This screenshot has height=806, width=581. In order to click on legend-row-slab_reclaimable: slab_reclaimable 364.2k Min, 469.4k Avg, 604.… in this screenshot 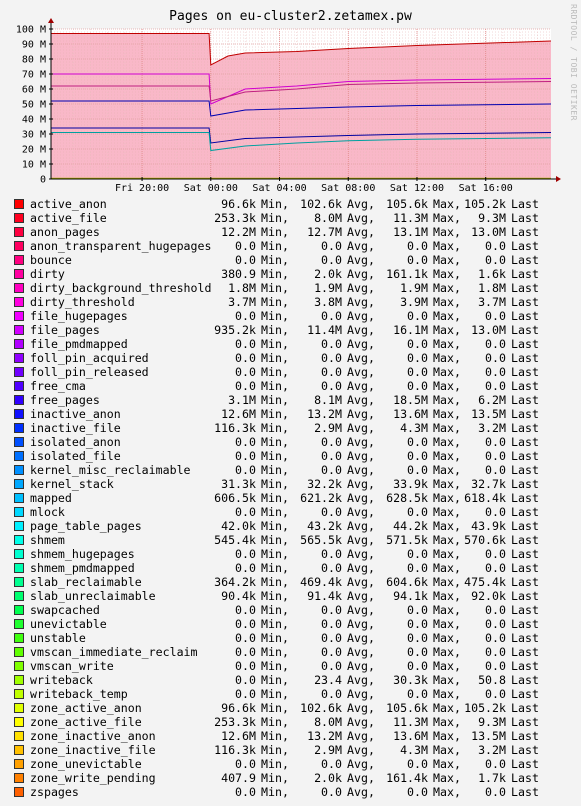, I will do `click(297, 582)`.